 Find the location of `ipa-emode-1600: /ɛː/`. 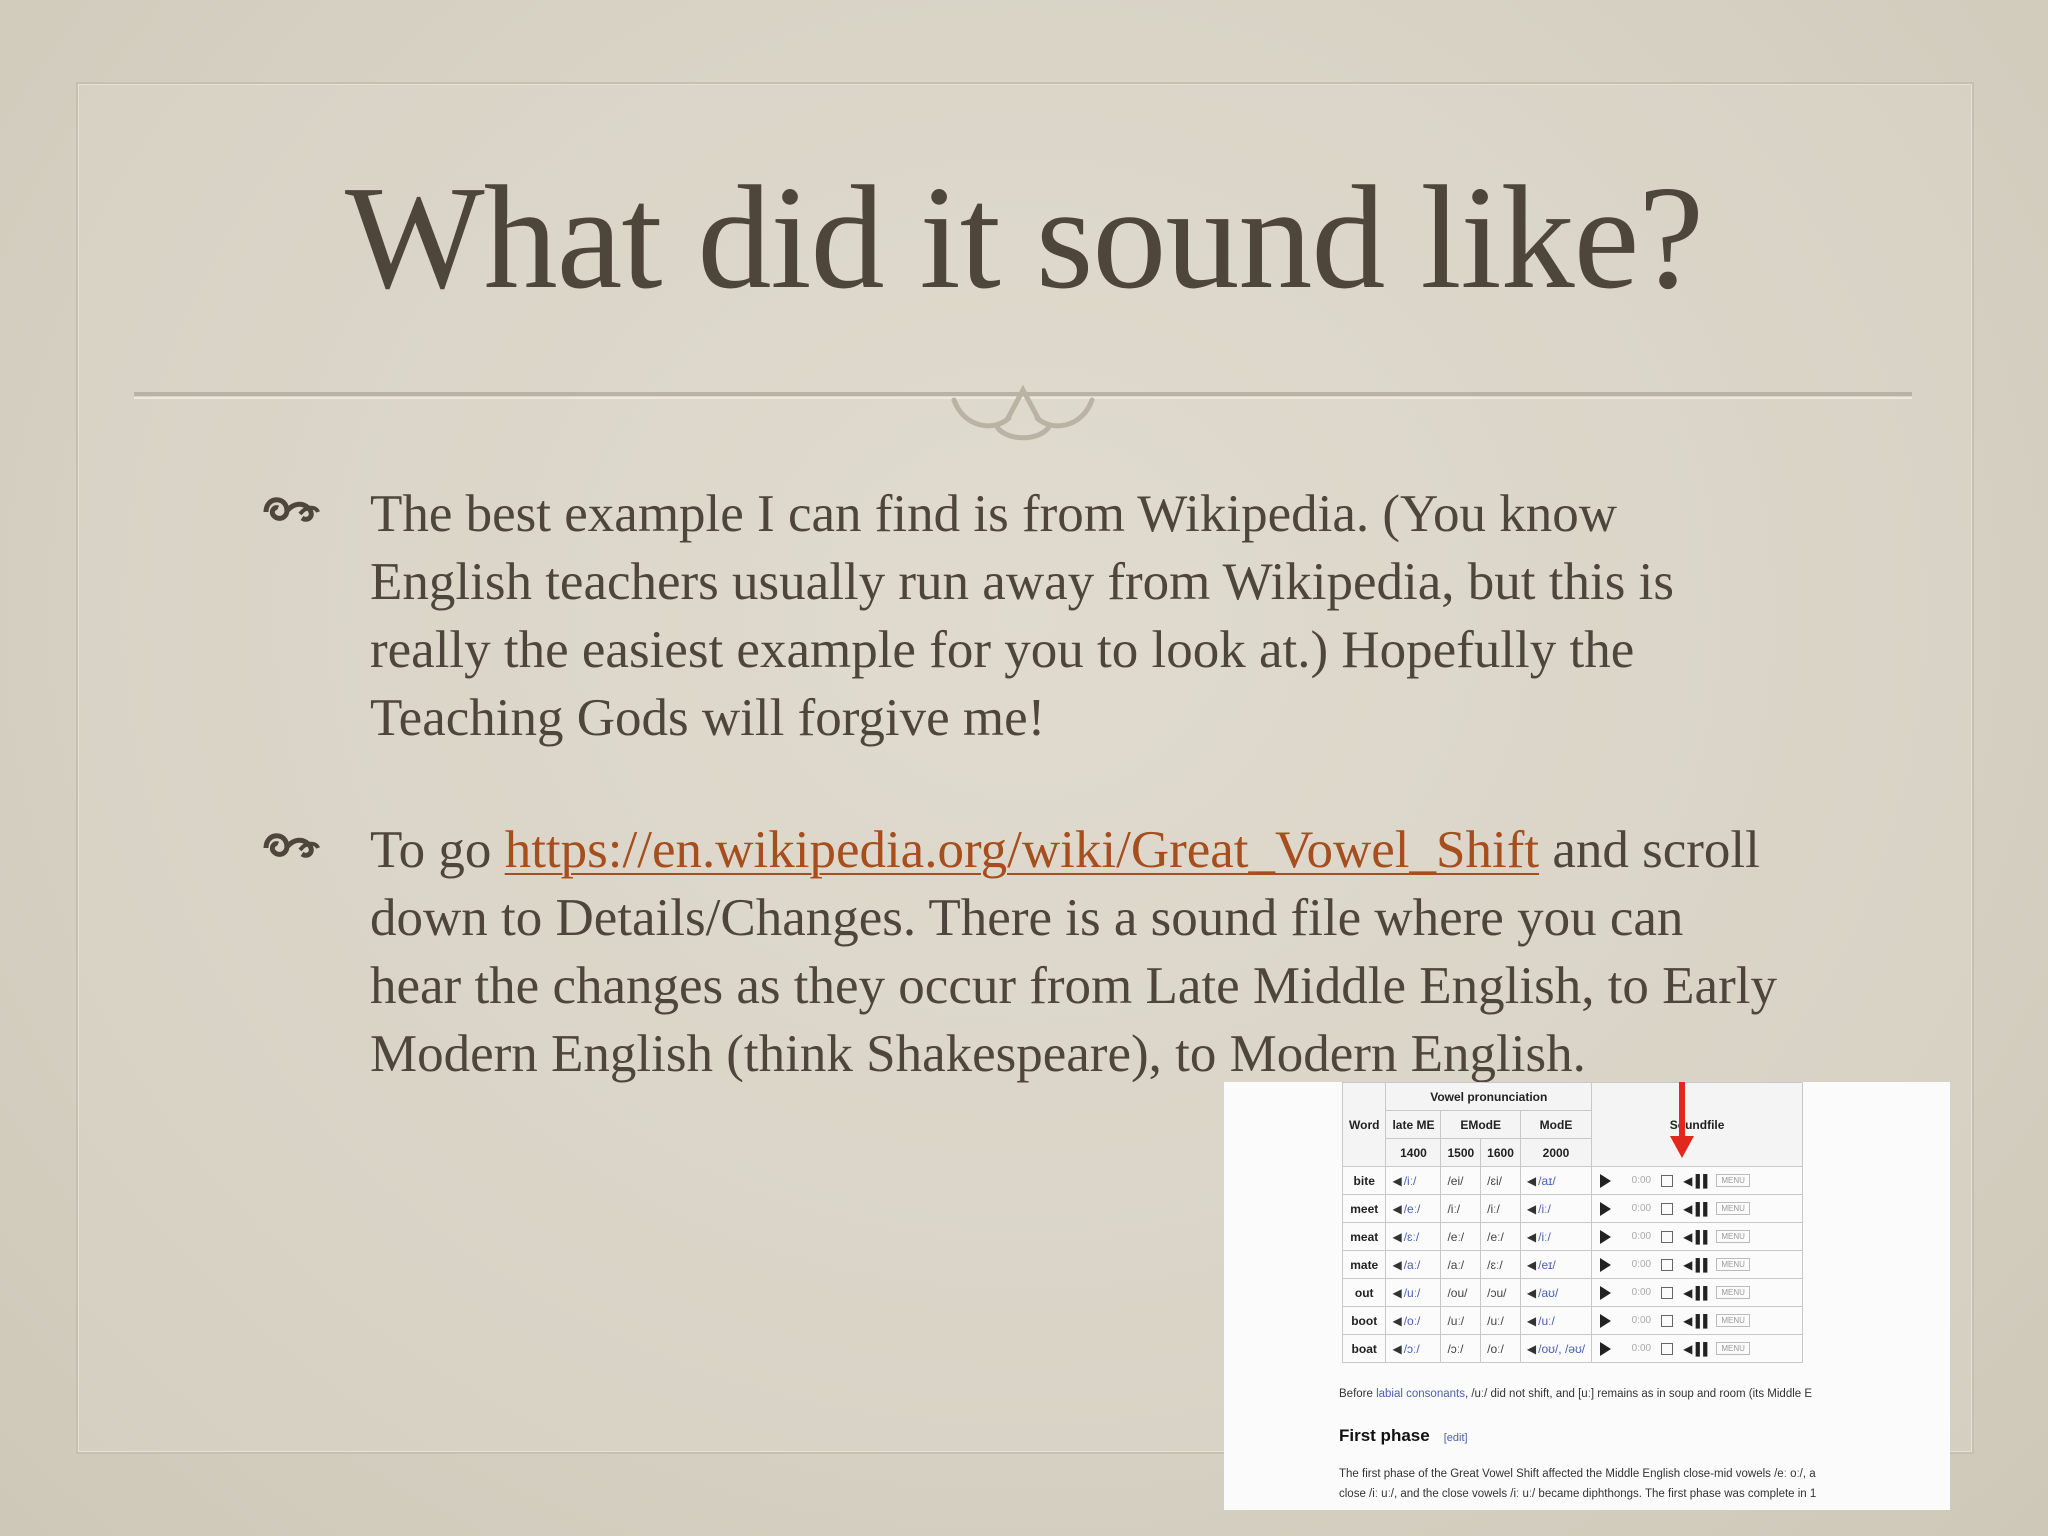

ipa-emode-1600: /ɛː/ is located at coordinates (1500, 1264).